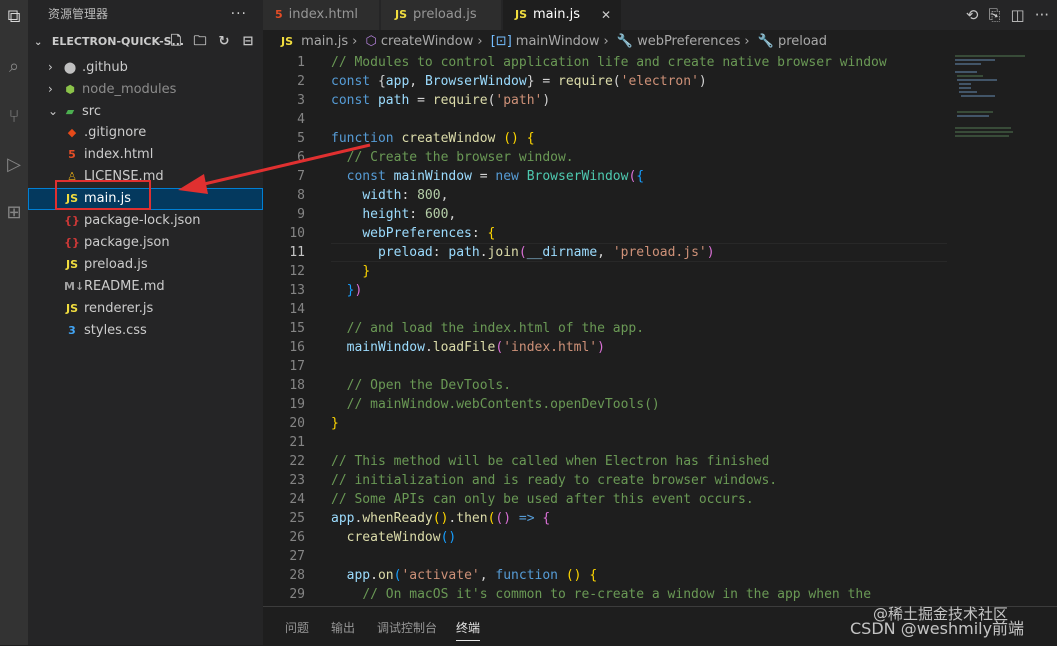 The height and width of the screenshot is (646, 1057). Describe the element at coordinates (70, 67) in the screenshot. I see `github-folder-icon: ⬤` at that location.